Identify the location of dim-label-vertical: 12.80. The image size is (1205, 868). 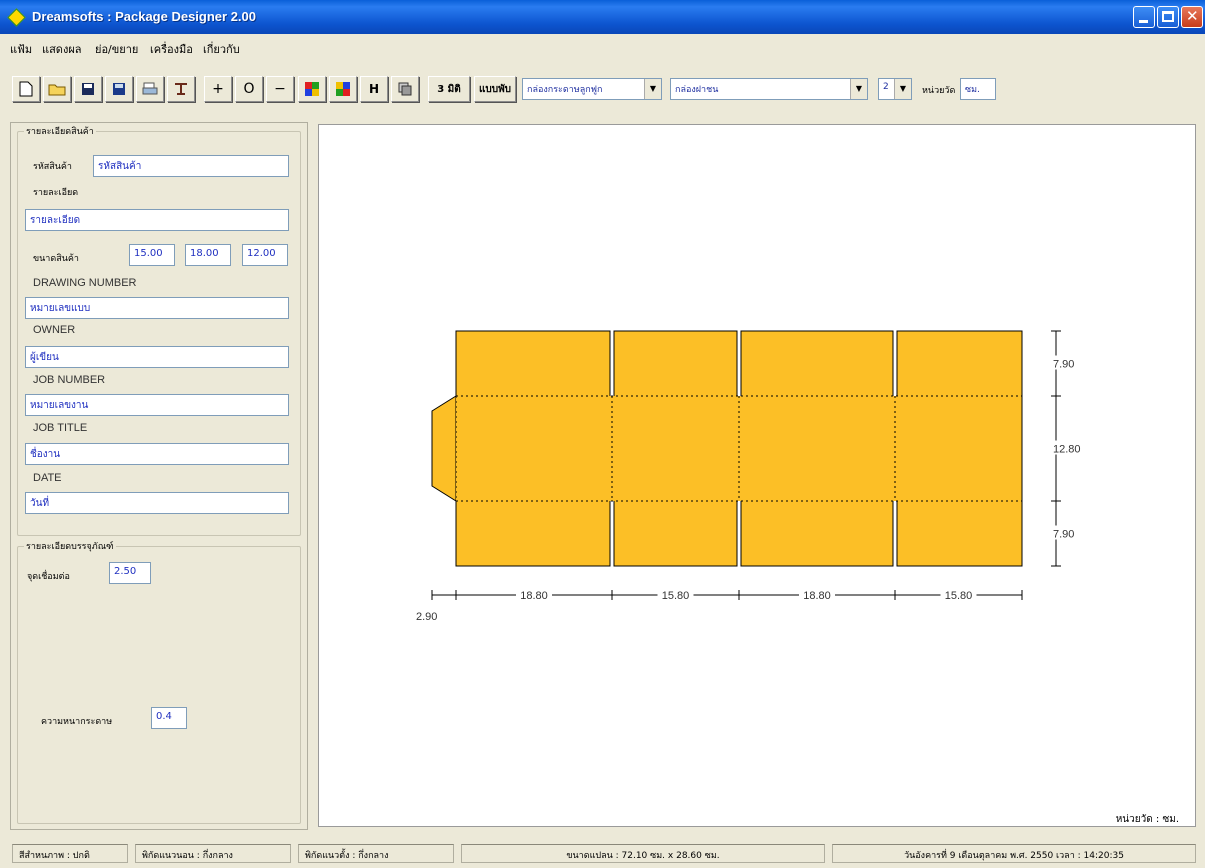
(1067, 450).